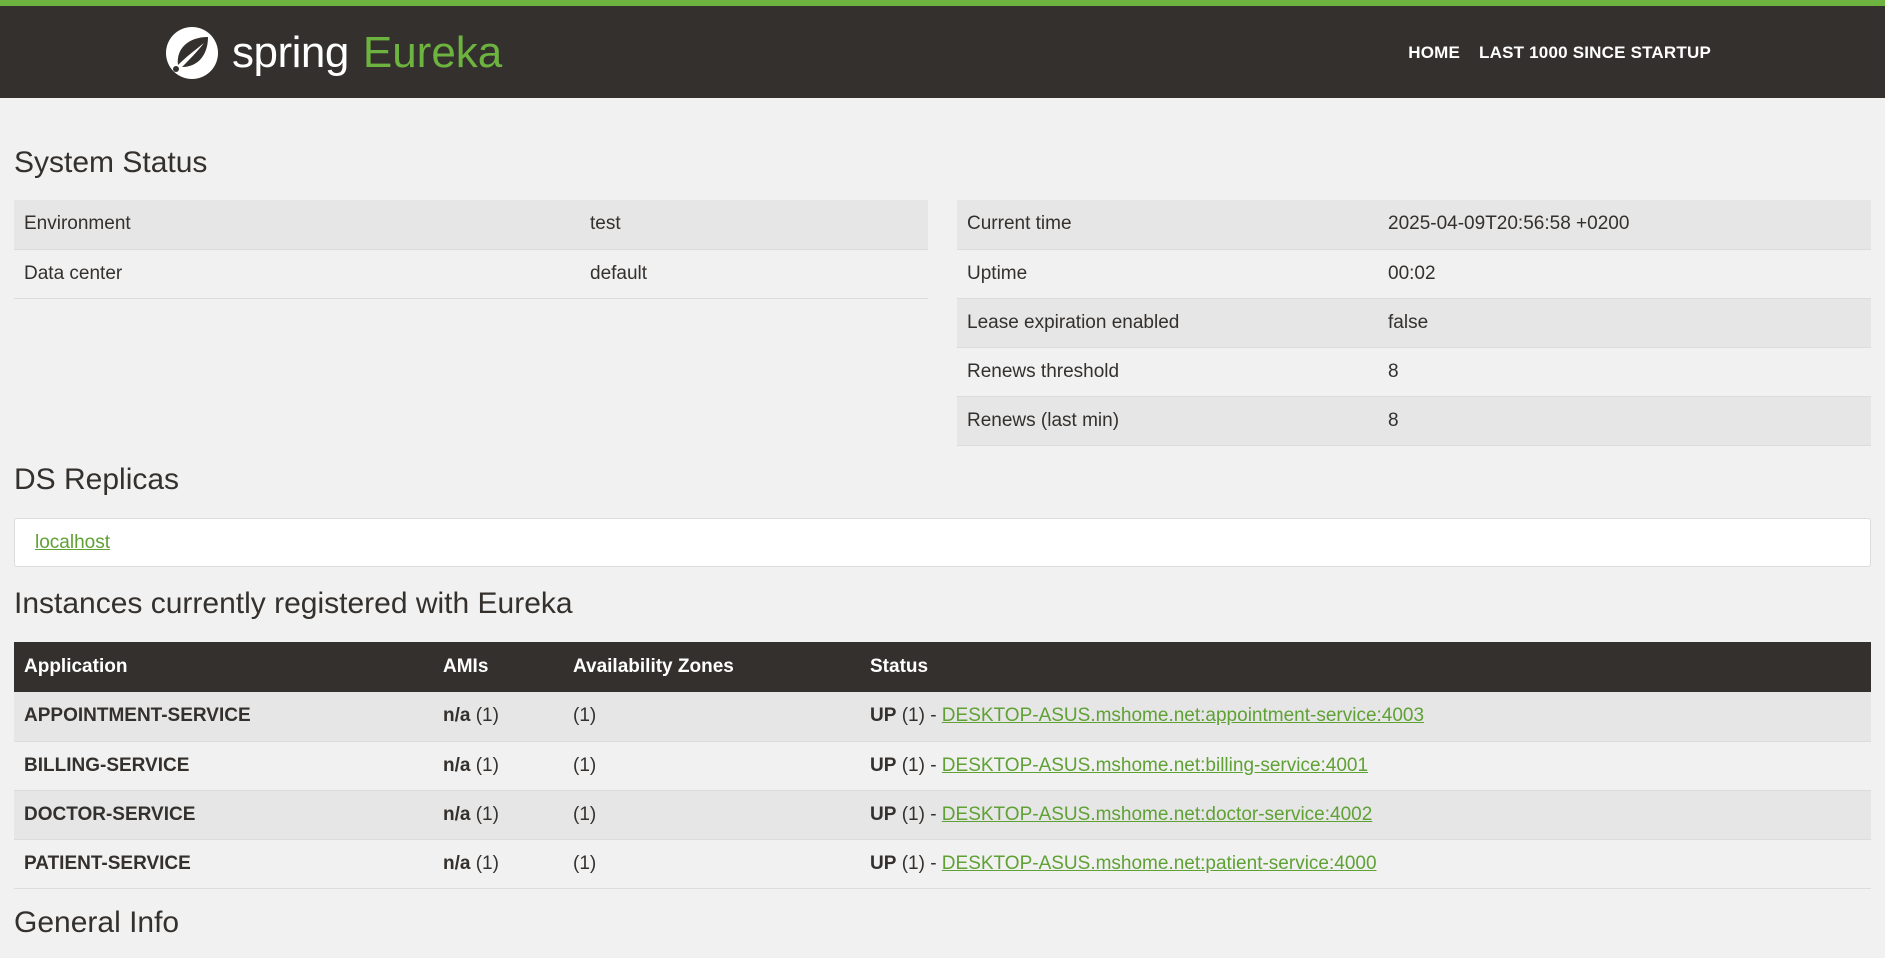 The image size is (1885, 958). I want to click on replica-link-localhost: localhost, so click(72, 543).